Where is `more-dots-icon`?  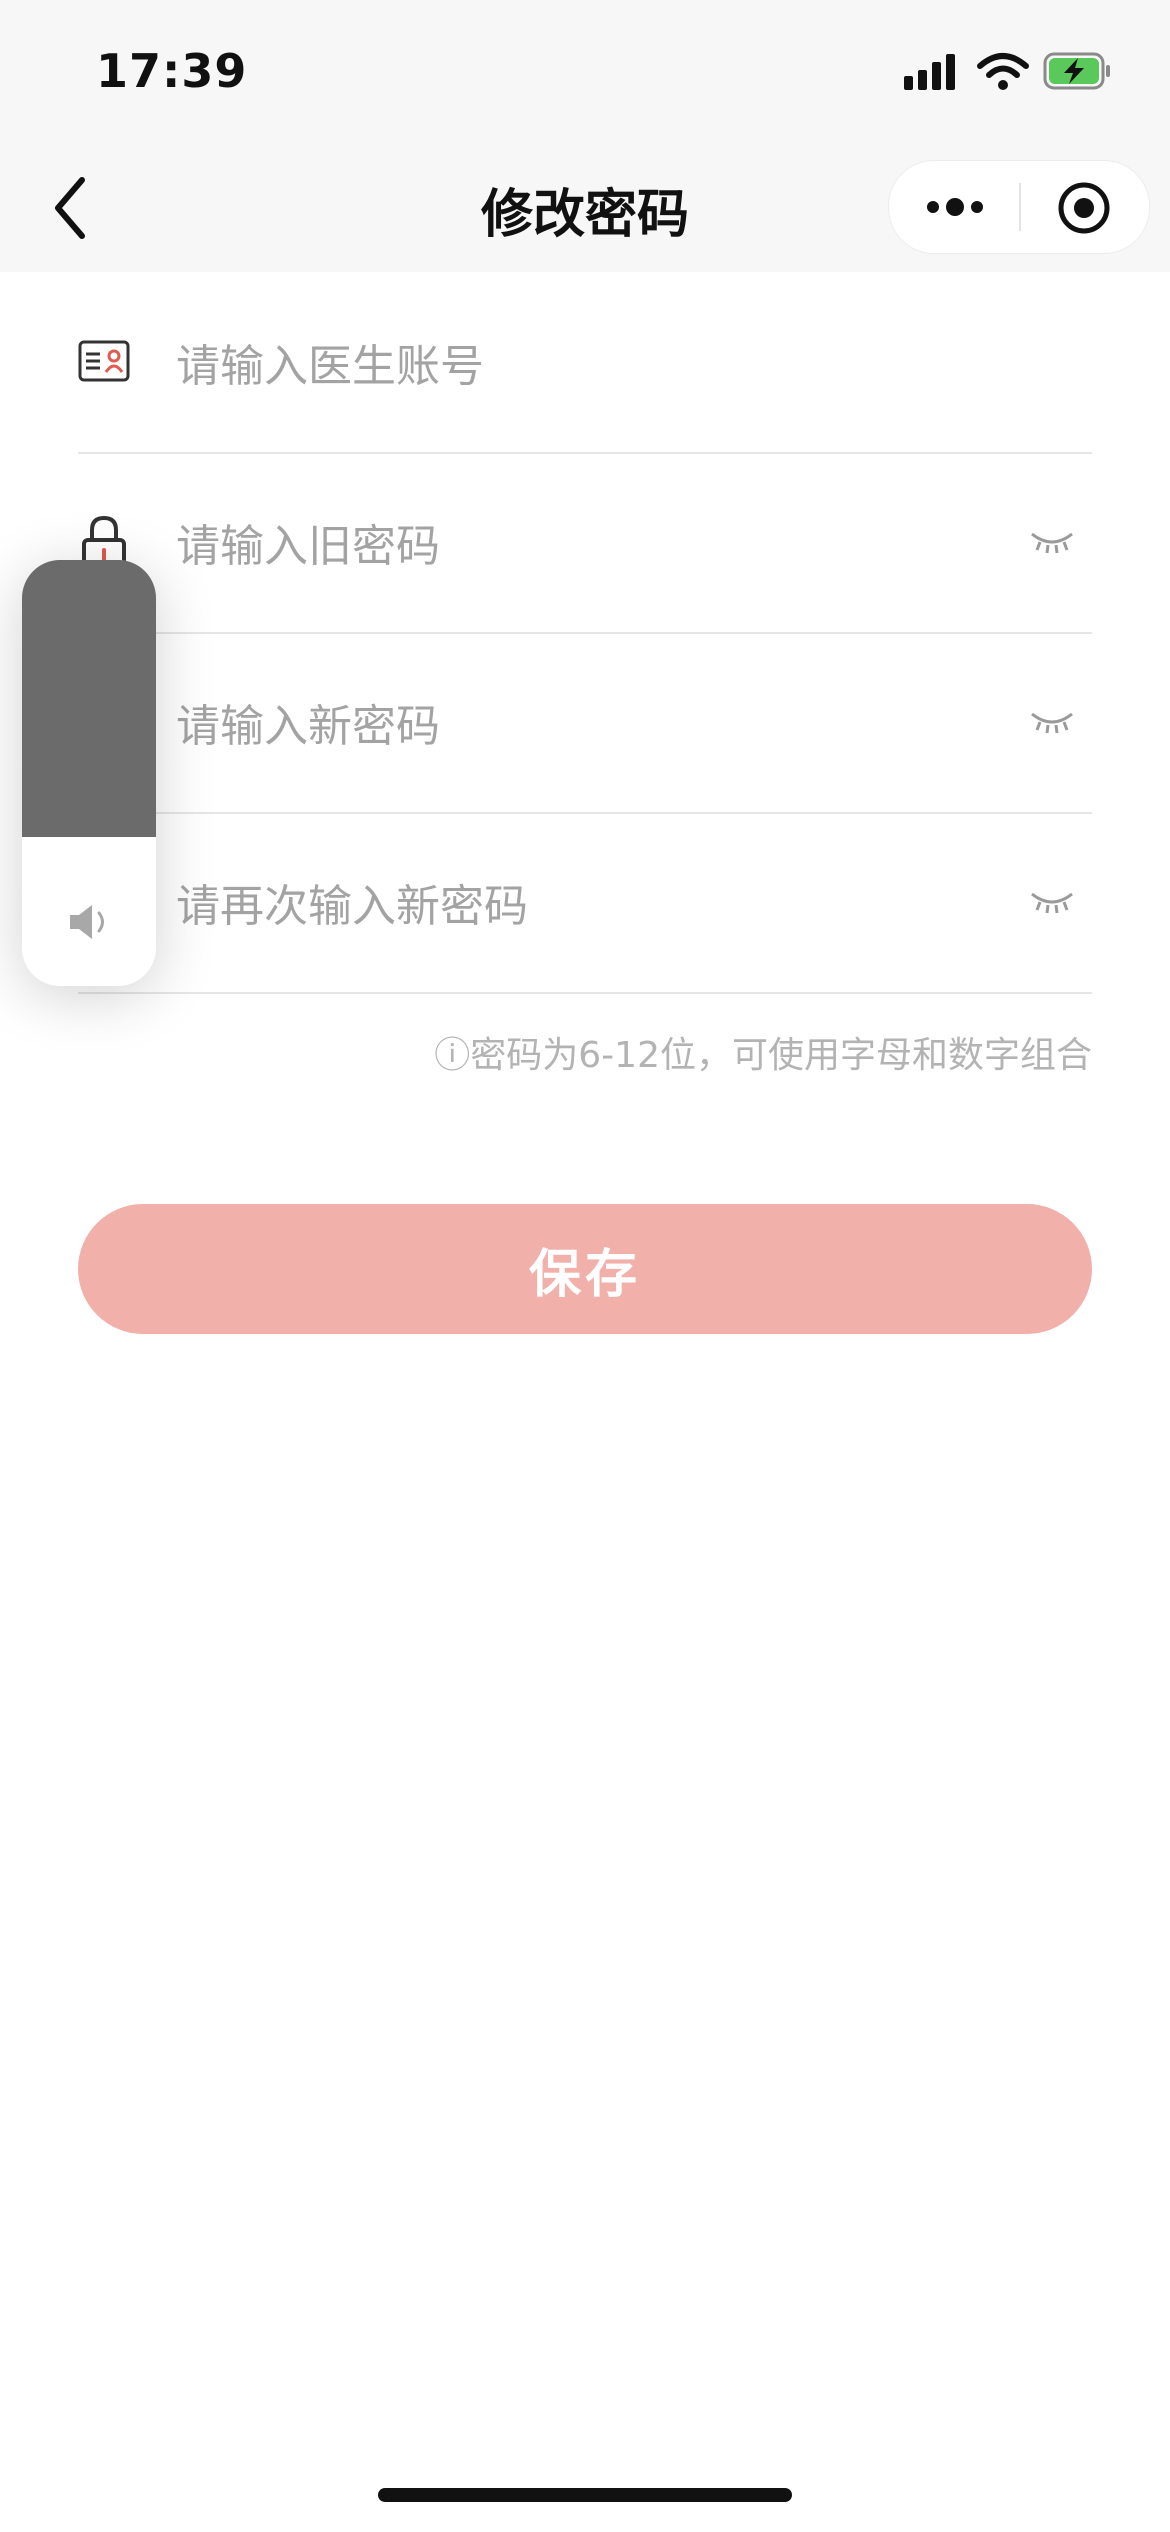 more-dots-icon is located at coordinates (957, 207).